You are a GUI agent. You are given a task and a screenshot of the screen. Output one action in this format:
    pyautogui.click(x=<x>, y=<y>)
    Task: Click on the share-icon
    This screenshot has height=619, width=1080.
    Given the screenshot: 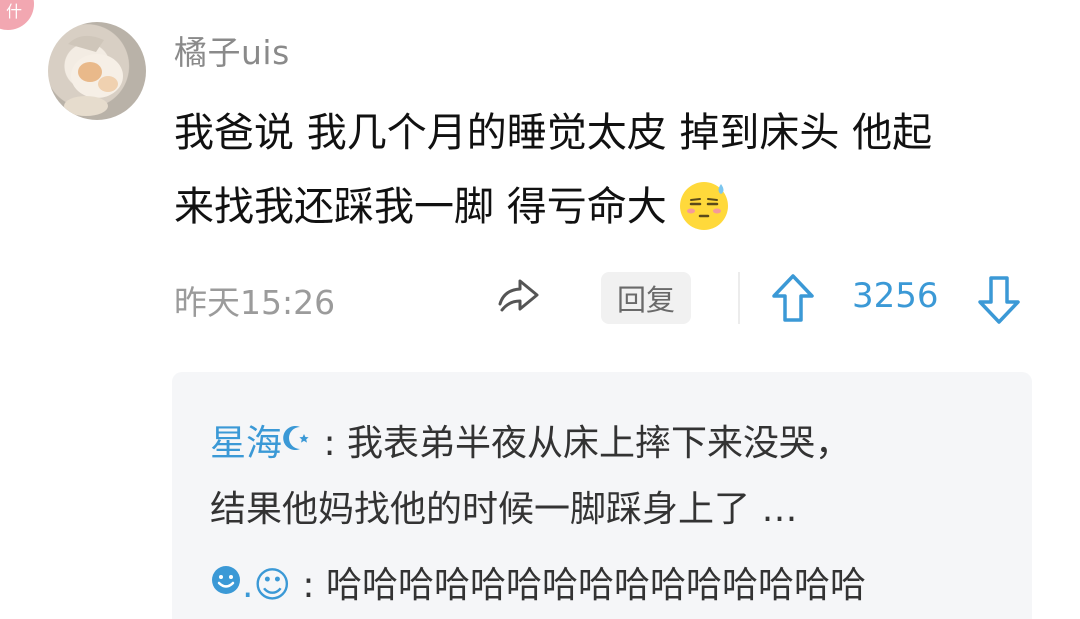 What is the action you would take?
    pyautogui.click(x=519, y=299)
    